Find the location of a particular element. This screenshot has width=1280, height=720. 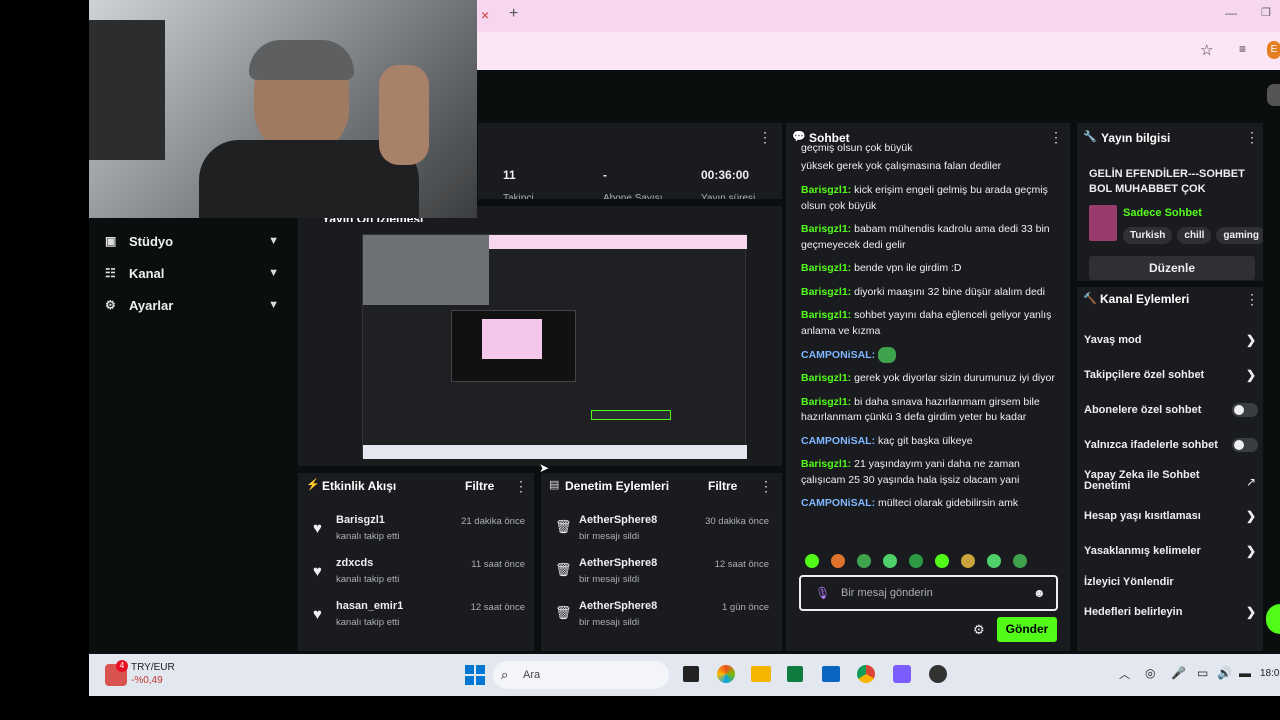

taskbar-search: ⌕ Ara is located at coordinates (581, 675).